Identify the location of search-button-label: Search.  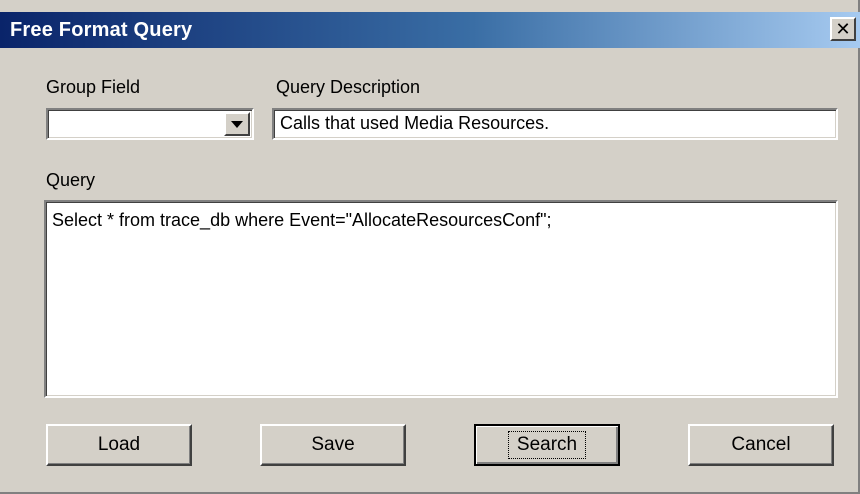
(547, 445).